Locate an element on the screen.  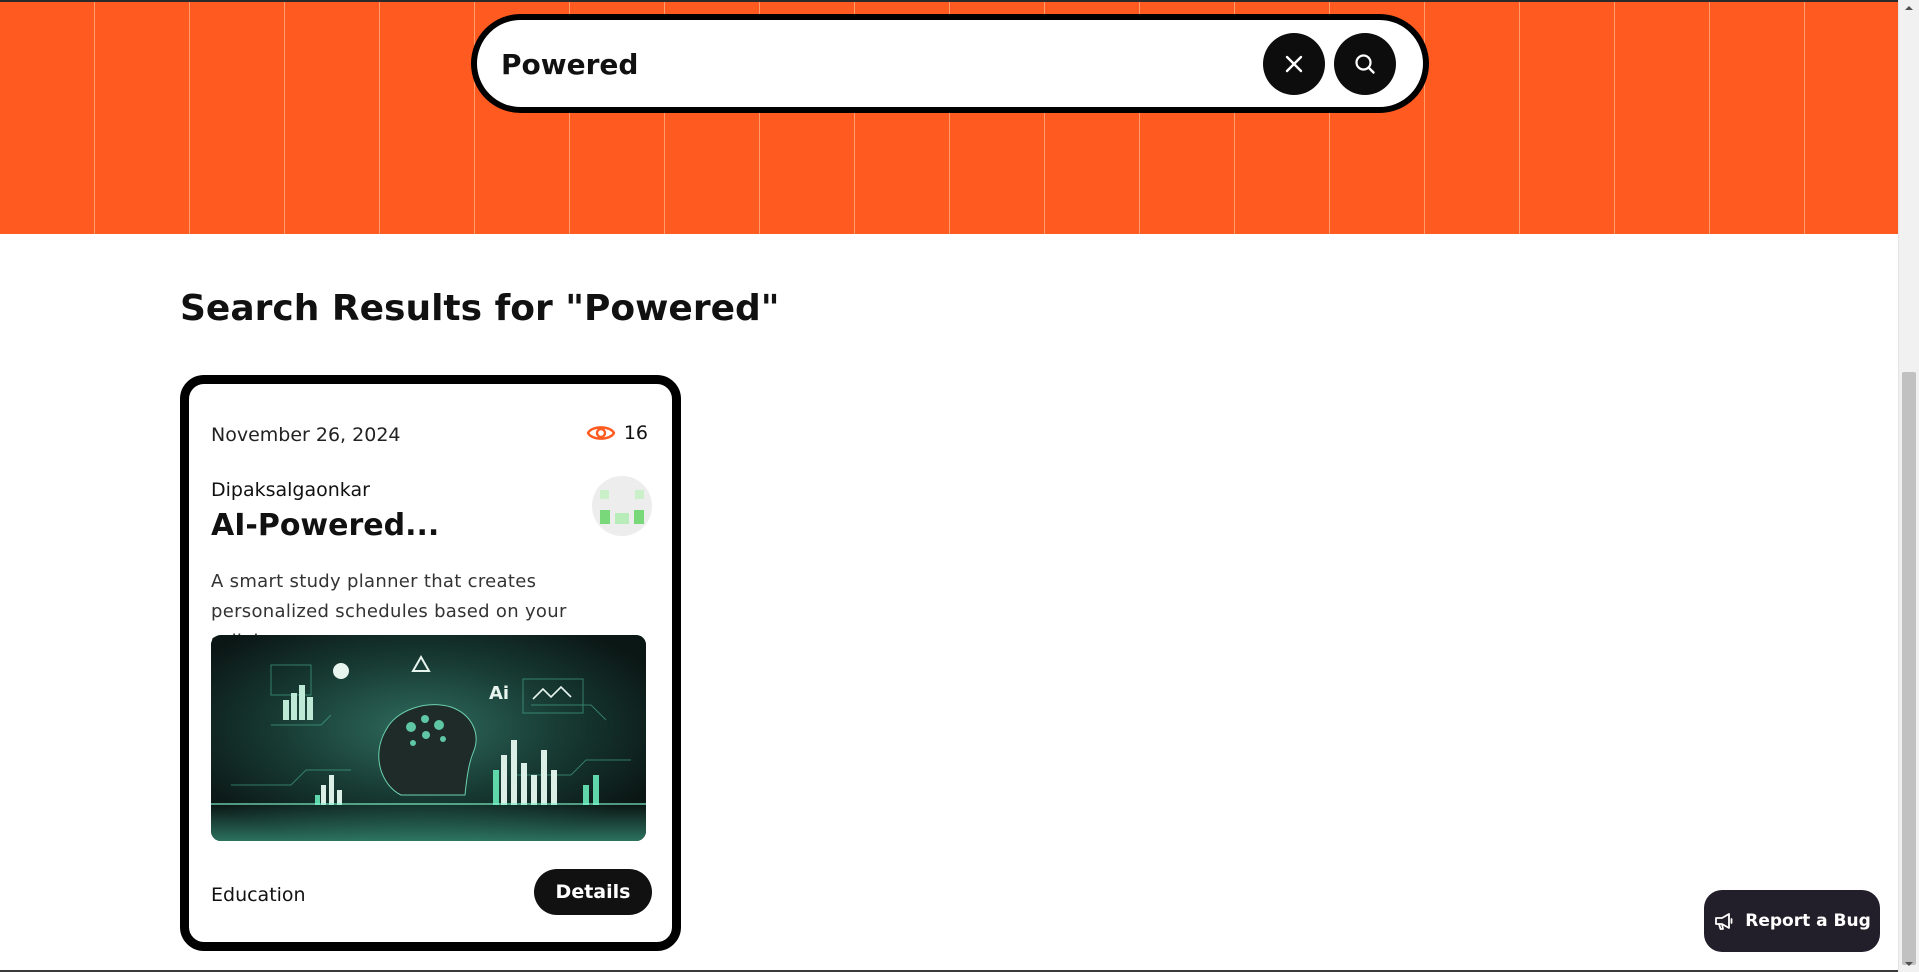
avatar is located at coordinates (622, 506).